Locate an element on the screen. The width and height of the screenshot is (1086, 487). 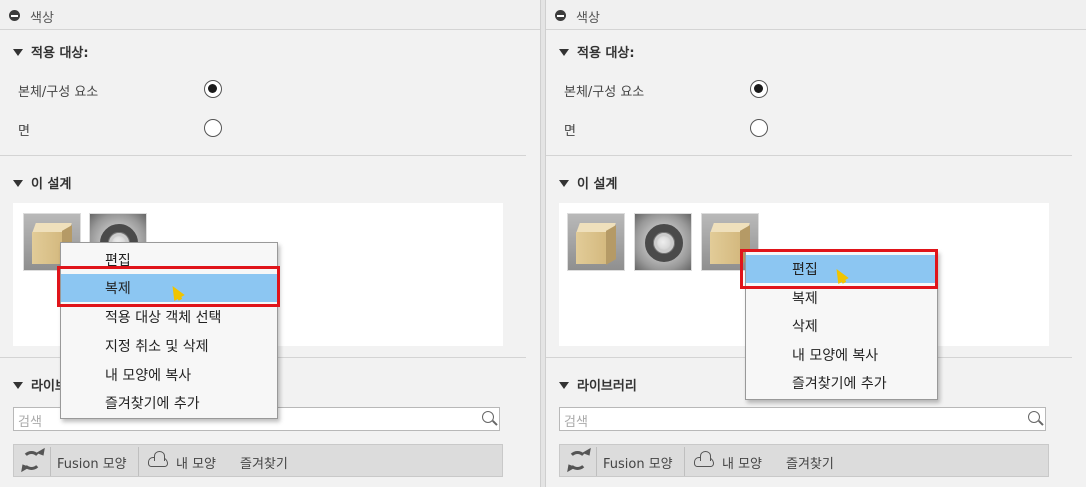
menu-item-select-objects: 적용 대상 객체 선택 is located at coordinates (169, 317).